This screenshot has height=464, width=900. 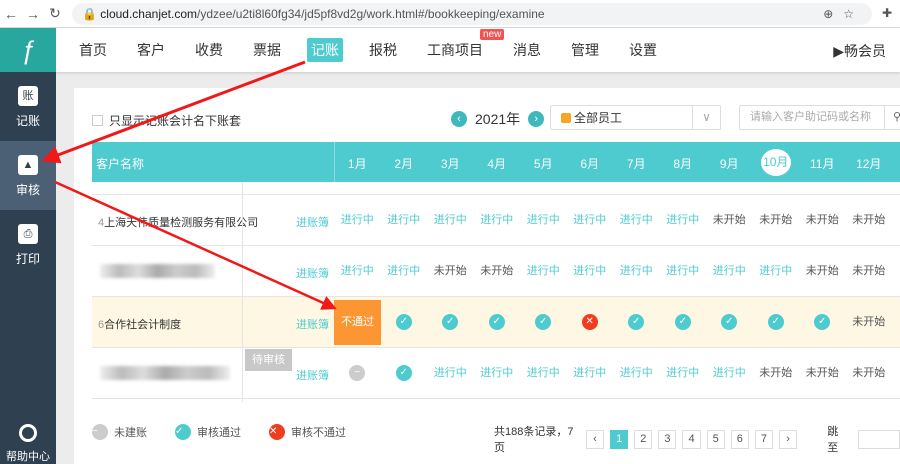 I want to click on month-cell-7: ✓, so click(x=636, y=322).